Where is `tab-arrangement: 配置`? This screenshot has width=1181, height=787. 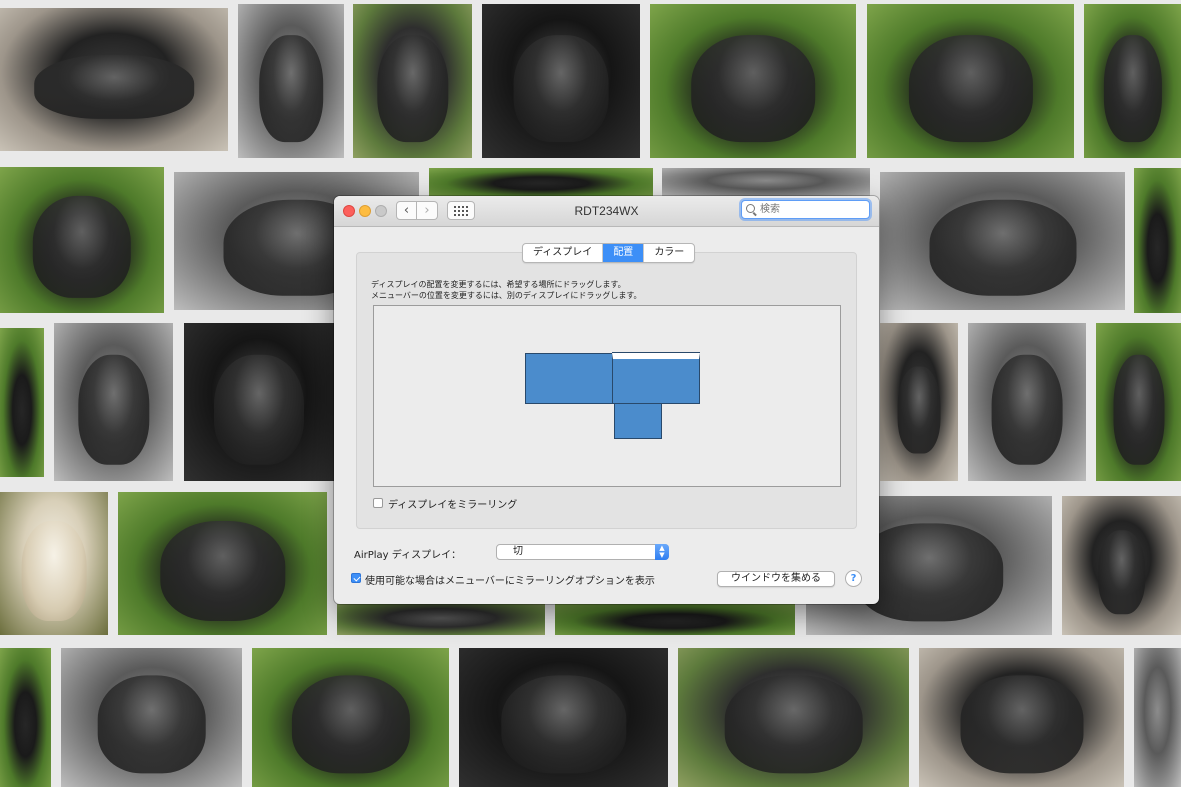 tab-arrangement: 配置 is located at coordinates (624, 253).